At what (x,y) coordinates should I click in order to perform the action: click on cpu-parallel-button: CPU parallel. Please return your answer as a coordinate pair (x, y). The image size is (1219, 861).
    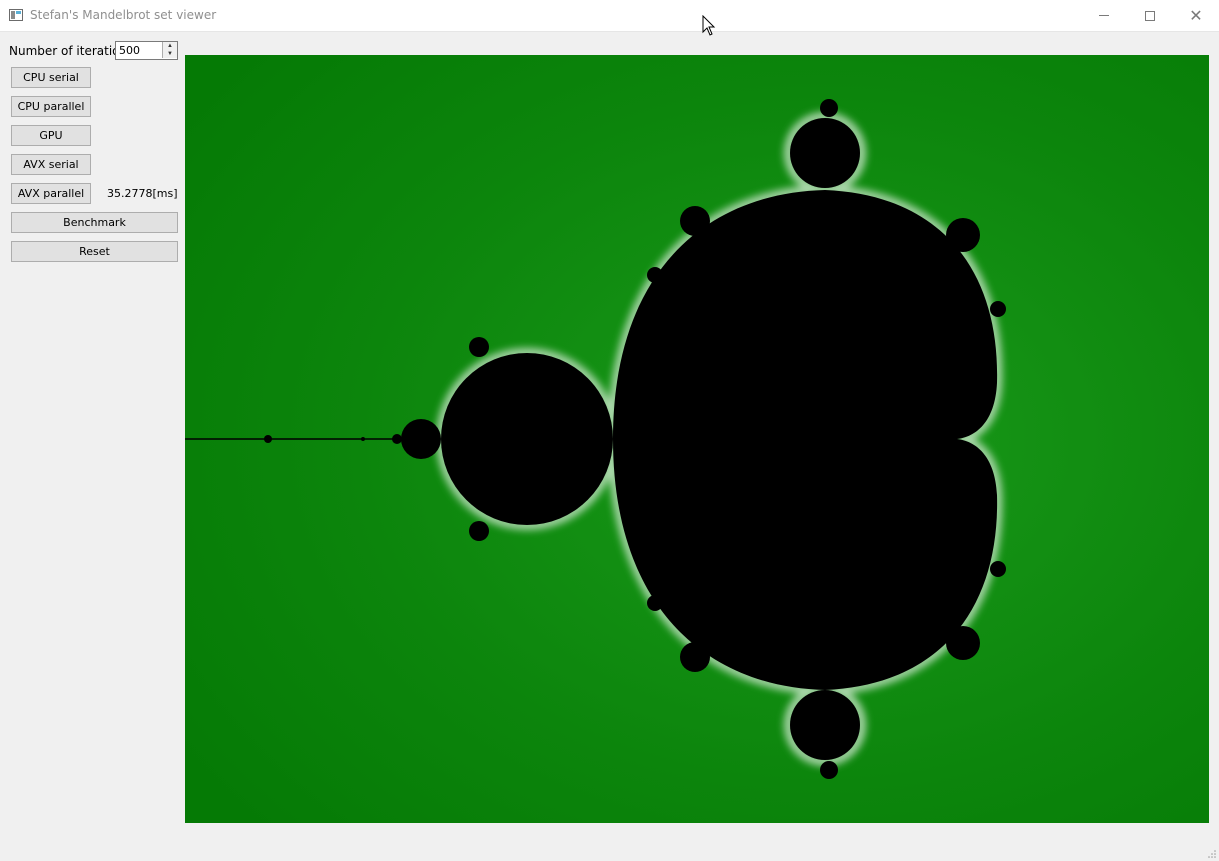
    Looking at the image, I should click on (51, 106).